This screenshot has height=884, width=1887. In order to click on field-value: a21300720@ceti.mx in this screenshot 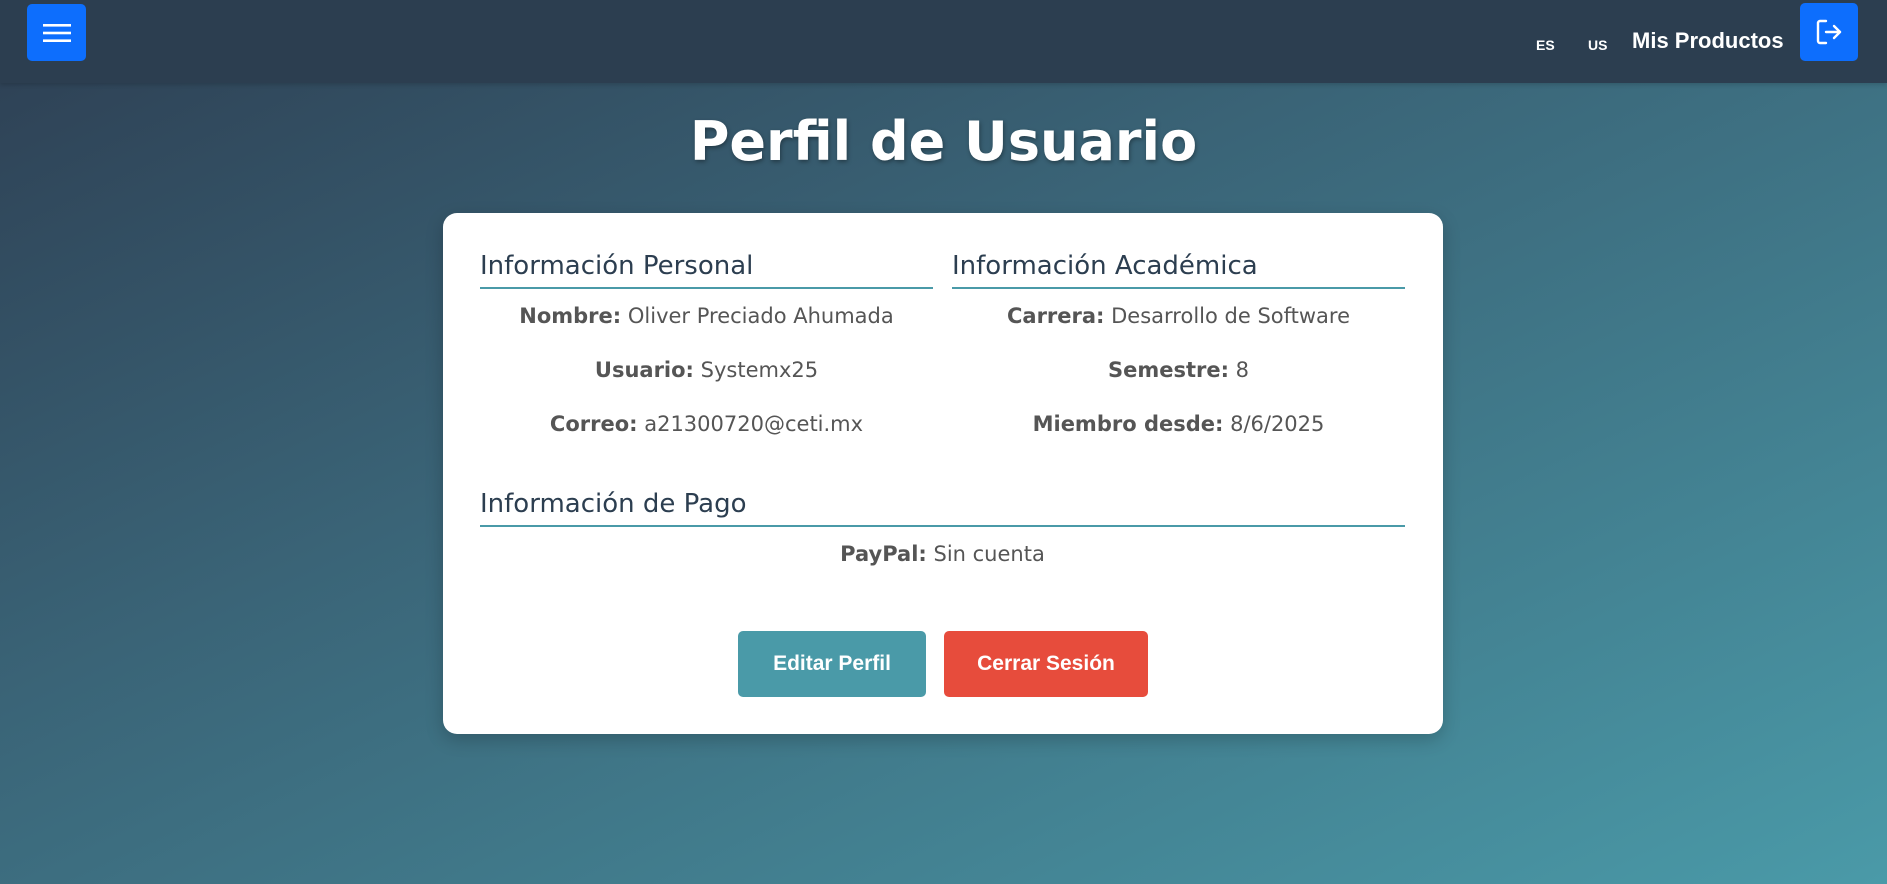, I will do `click(754, 424)`.